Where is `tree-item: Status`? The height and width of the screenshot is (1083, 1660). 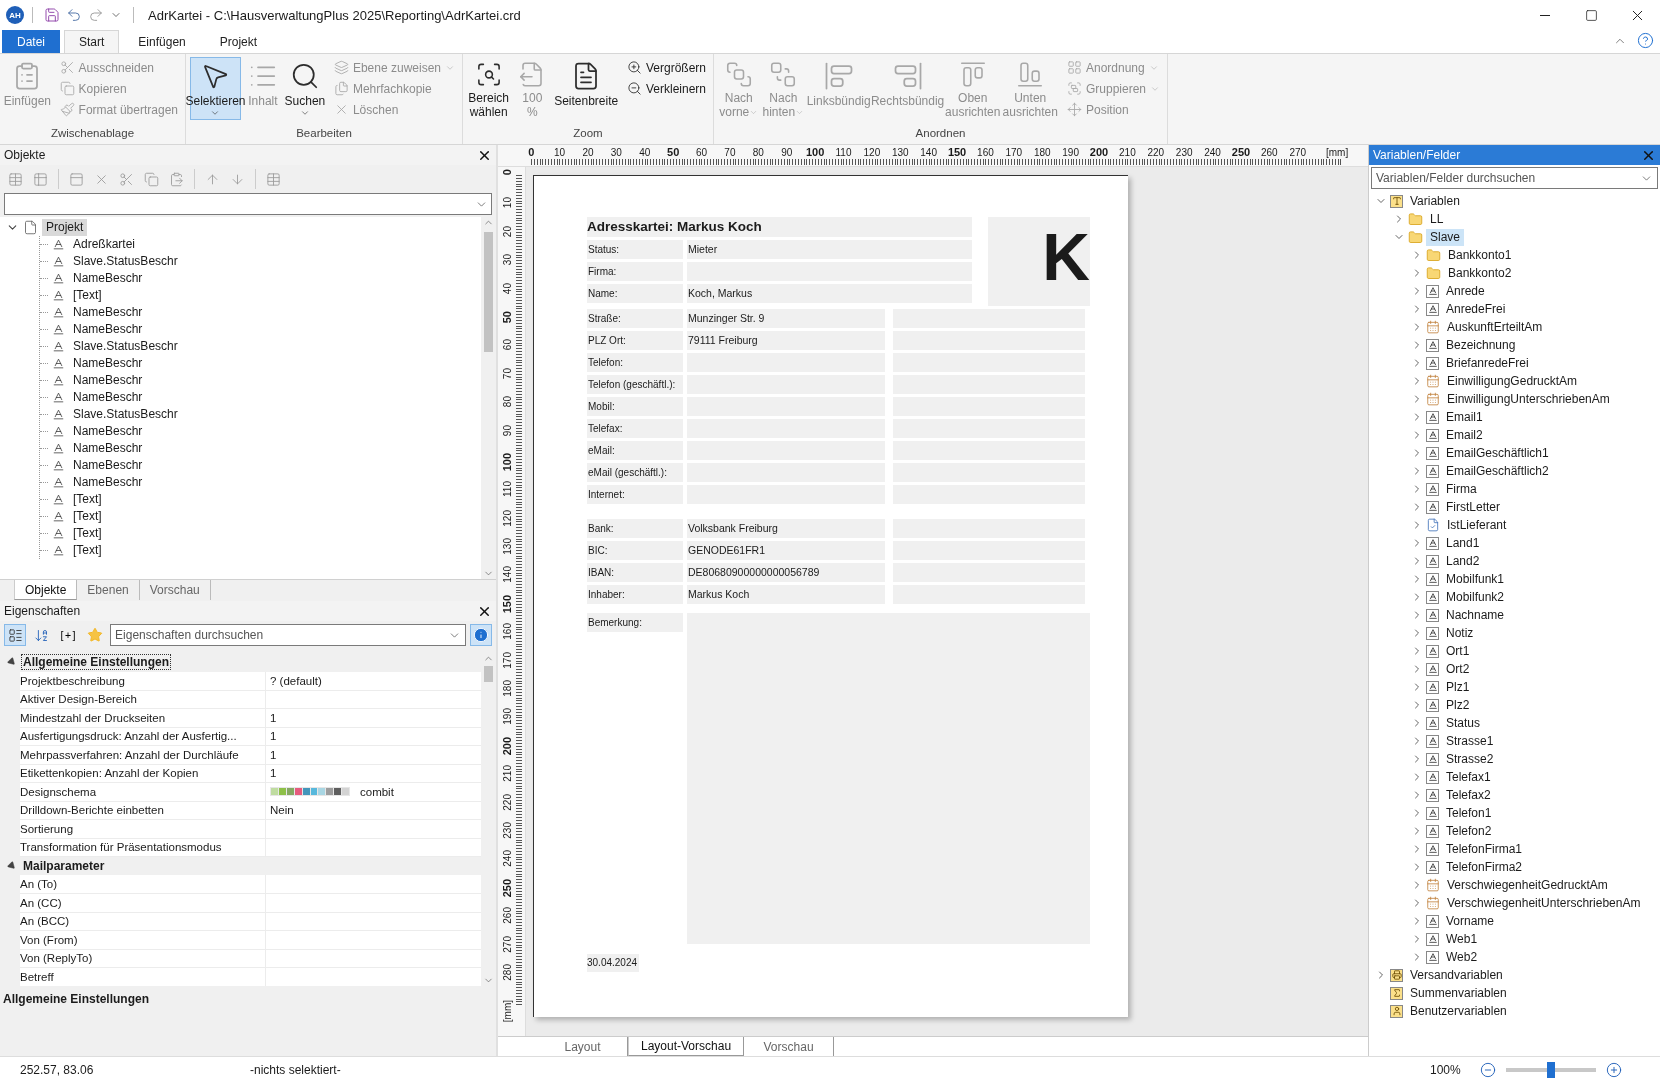 tree-item: Status is located at coordinates (1463, 723).